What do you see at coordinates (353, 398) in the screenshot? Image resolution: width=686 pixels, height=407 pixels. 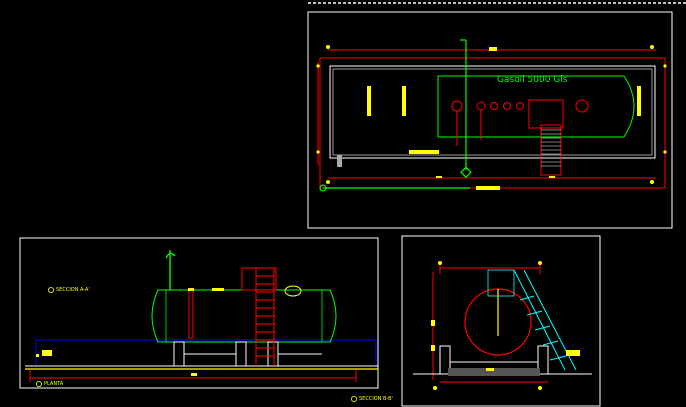 I see `section-bb-tag-marker` at bounding box center [353, 398].